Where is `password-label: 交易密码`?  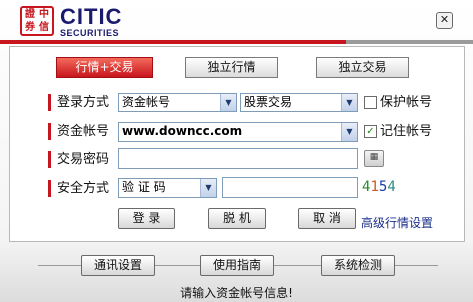 password-label: 交易密码 is located at coordinates (78, 159).